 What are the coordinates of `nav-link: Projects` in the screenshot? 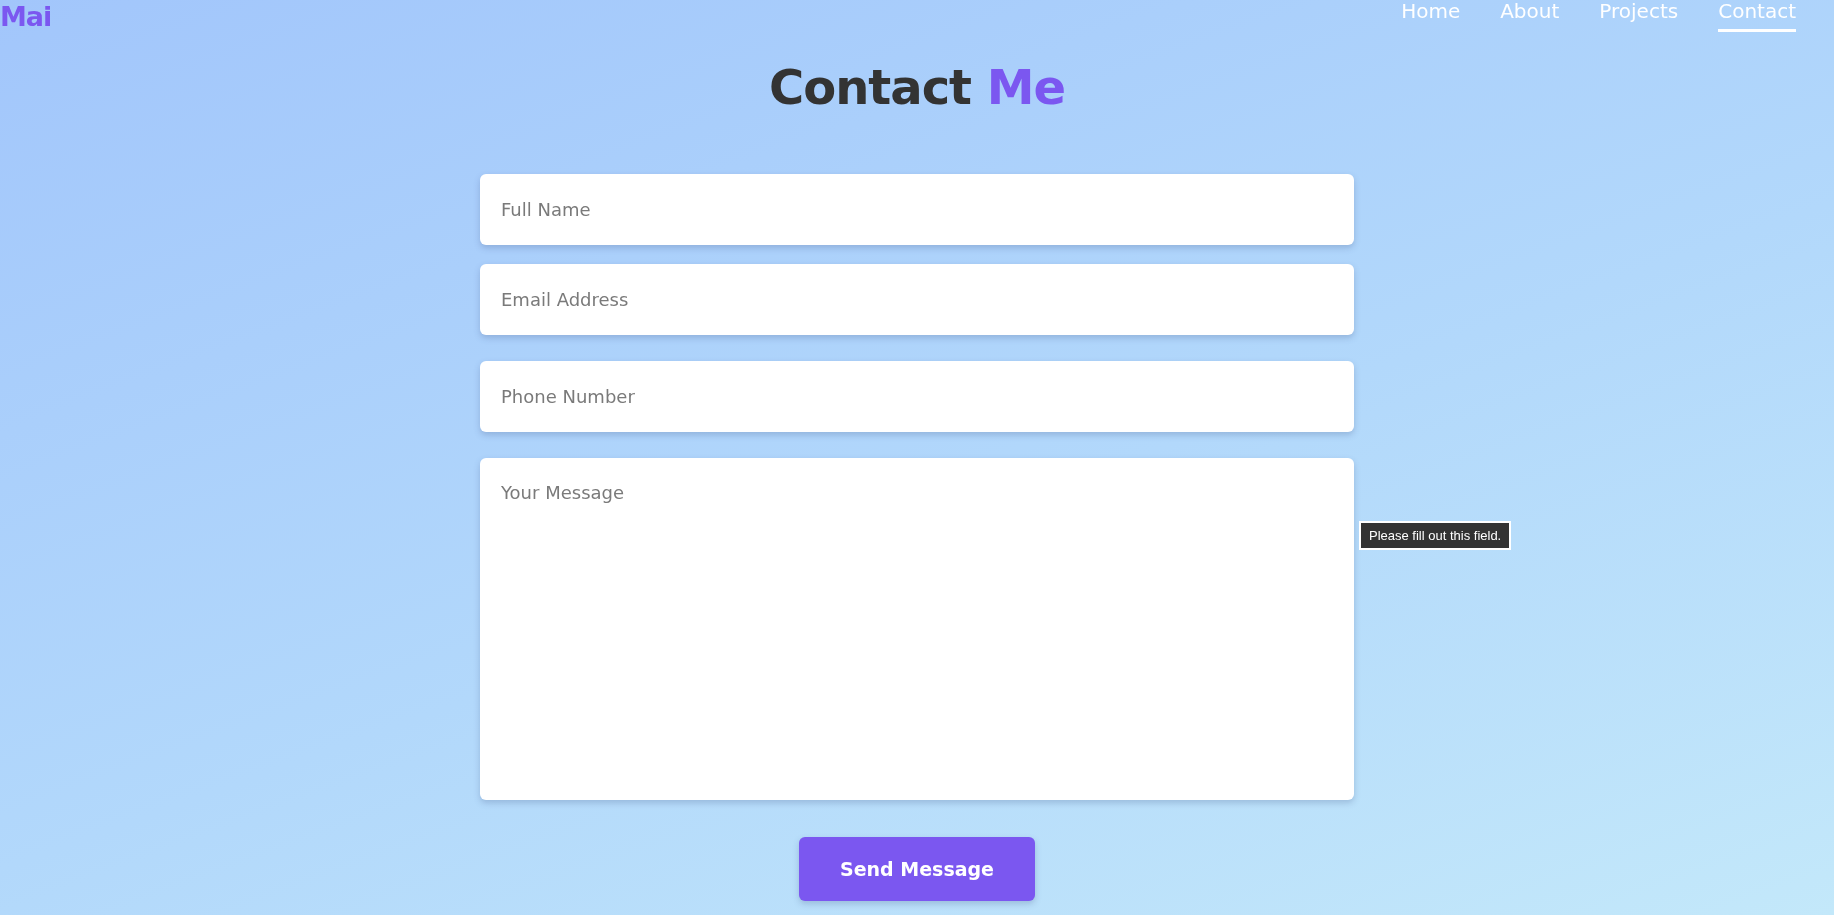 It's located at (1639, 16).